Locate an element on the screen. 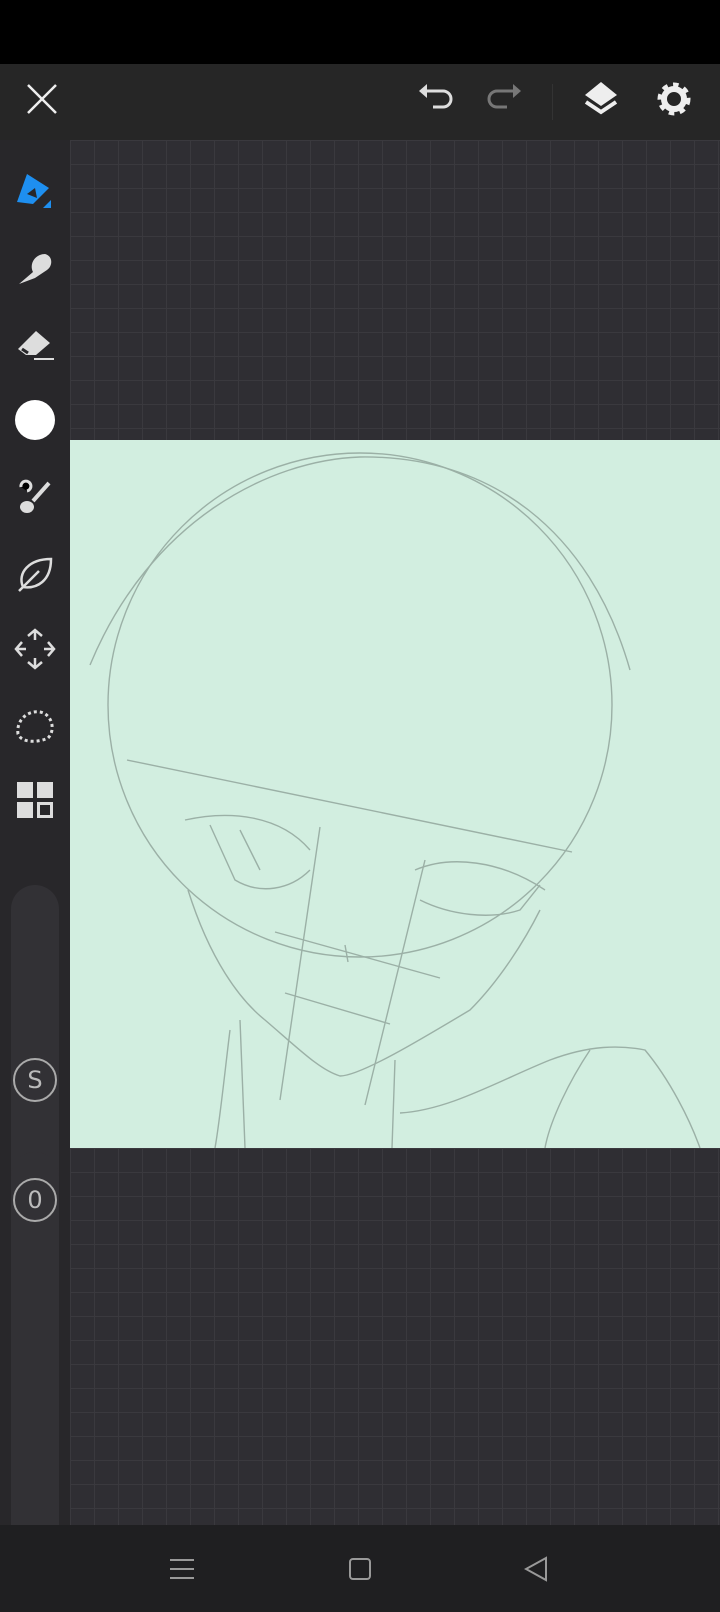  settings-icon is located at coordinates (674, 99).